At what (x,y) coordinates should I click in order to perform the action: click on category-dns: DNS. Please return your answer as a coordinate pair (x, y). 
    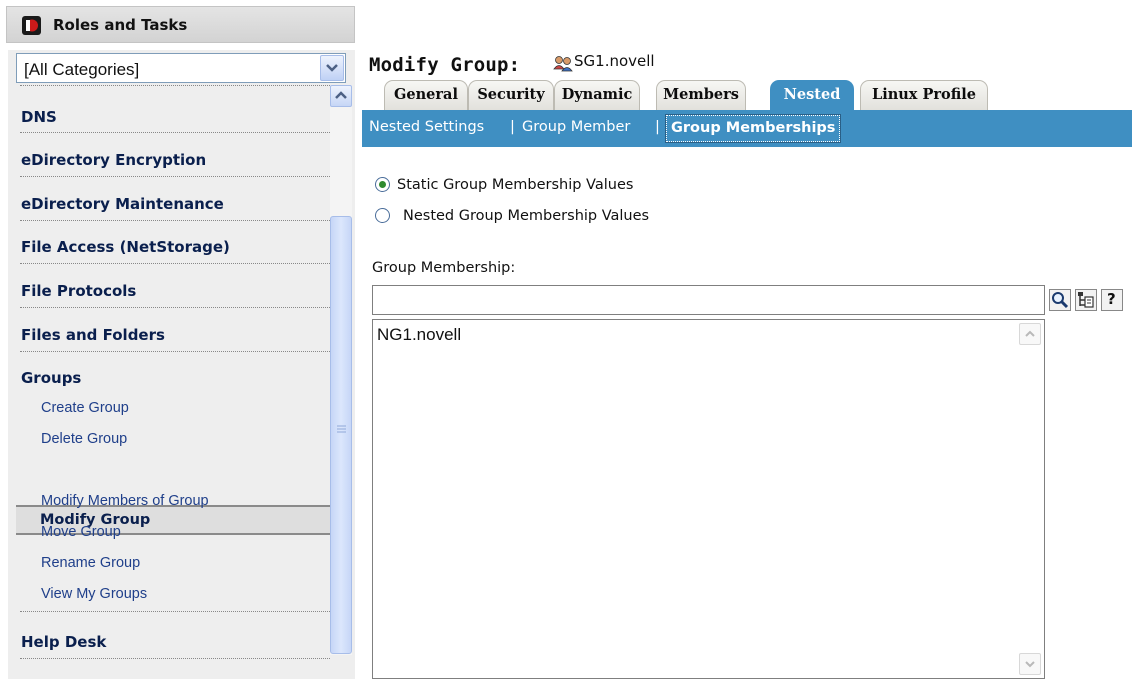
    Looking at the image, I should click on (39, 117).